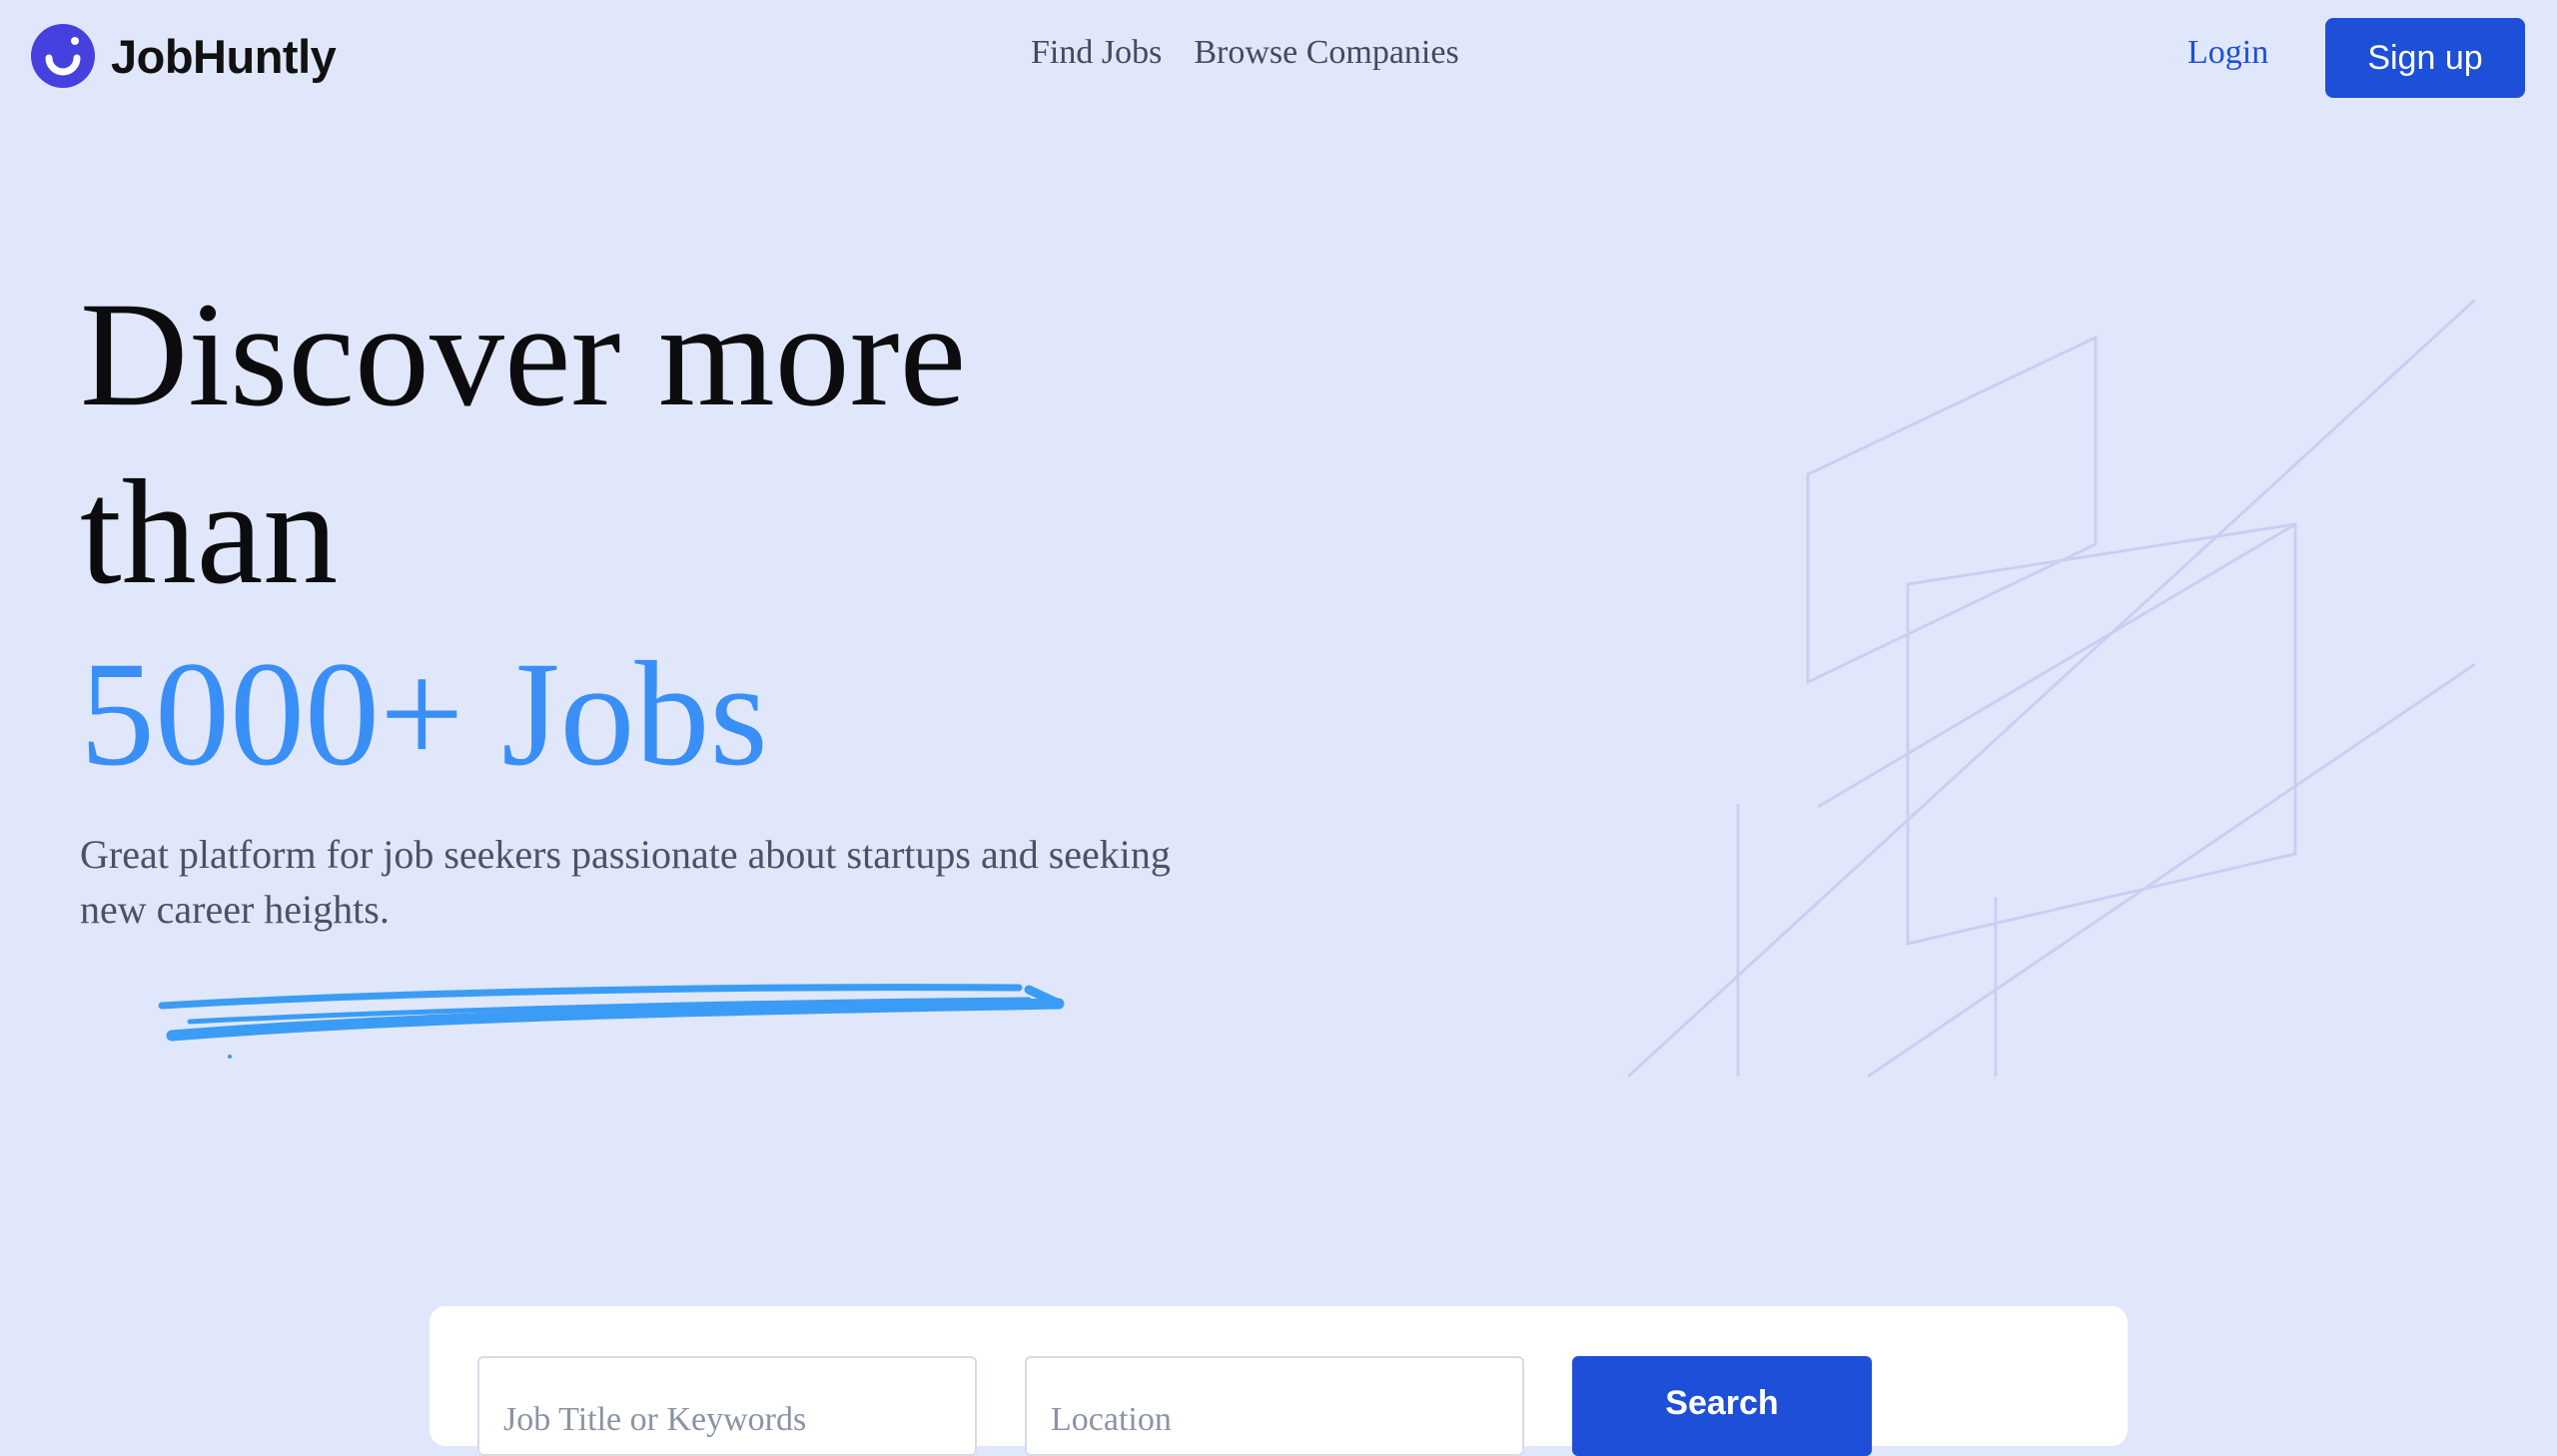 This screenshot has height=1456, width=2557. I want to click on underline-scribble, so click(611, 1022).